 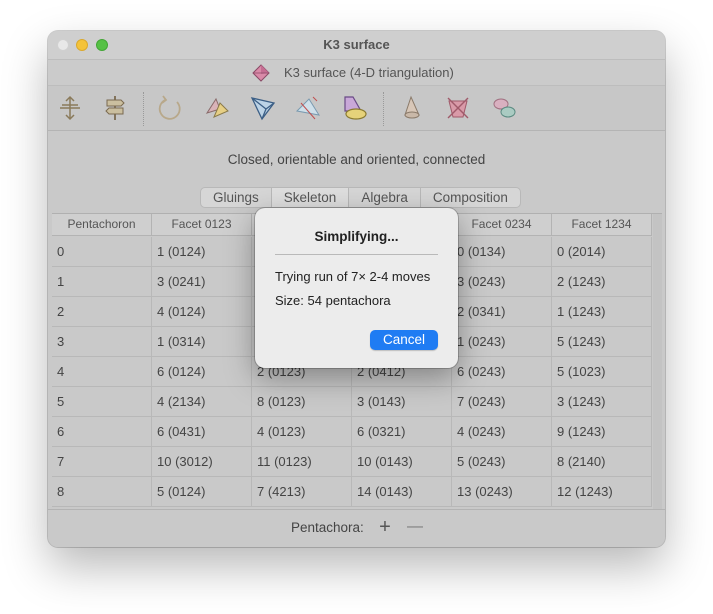 I want to click on packet-header: K3 surface (4-D triangulation), so click(x=356, y=72).